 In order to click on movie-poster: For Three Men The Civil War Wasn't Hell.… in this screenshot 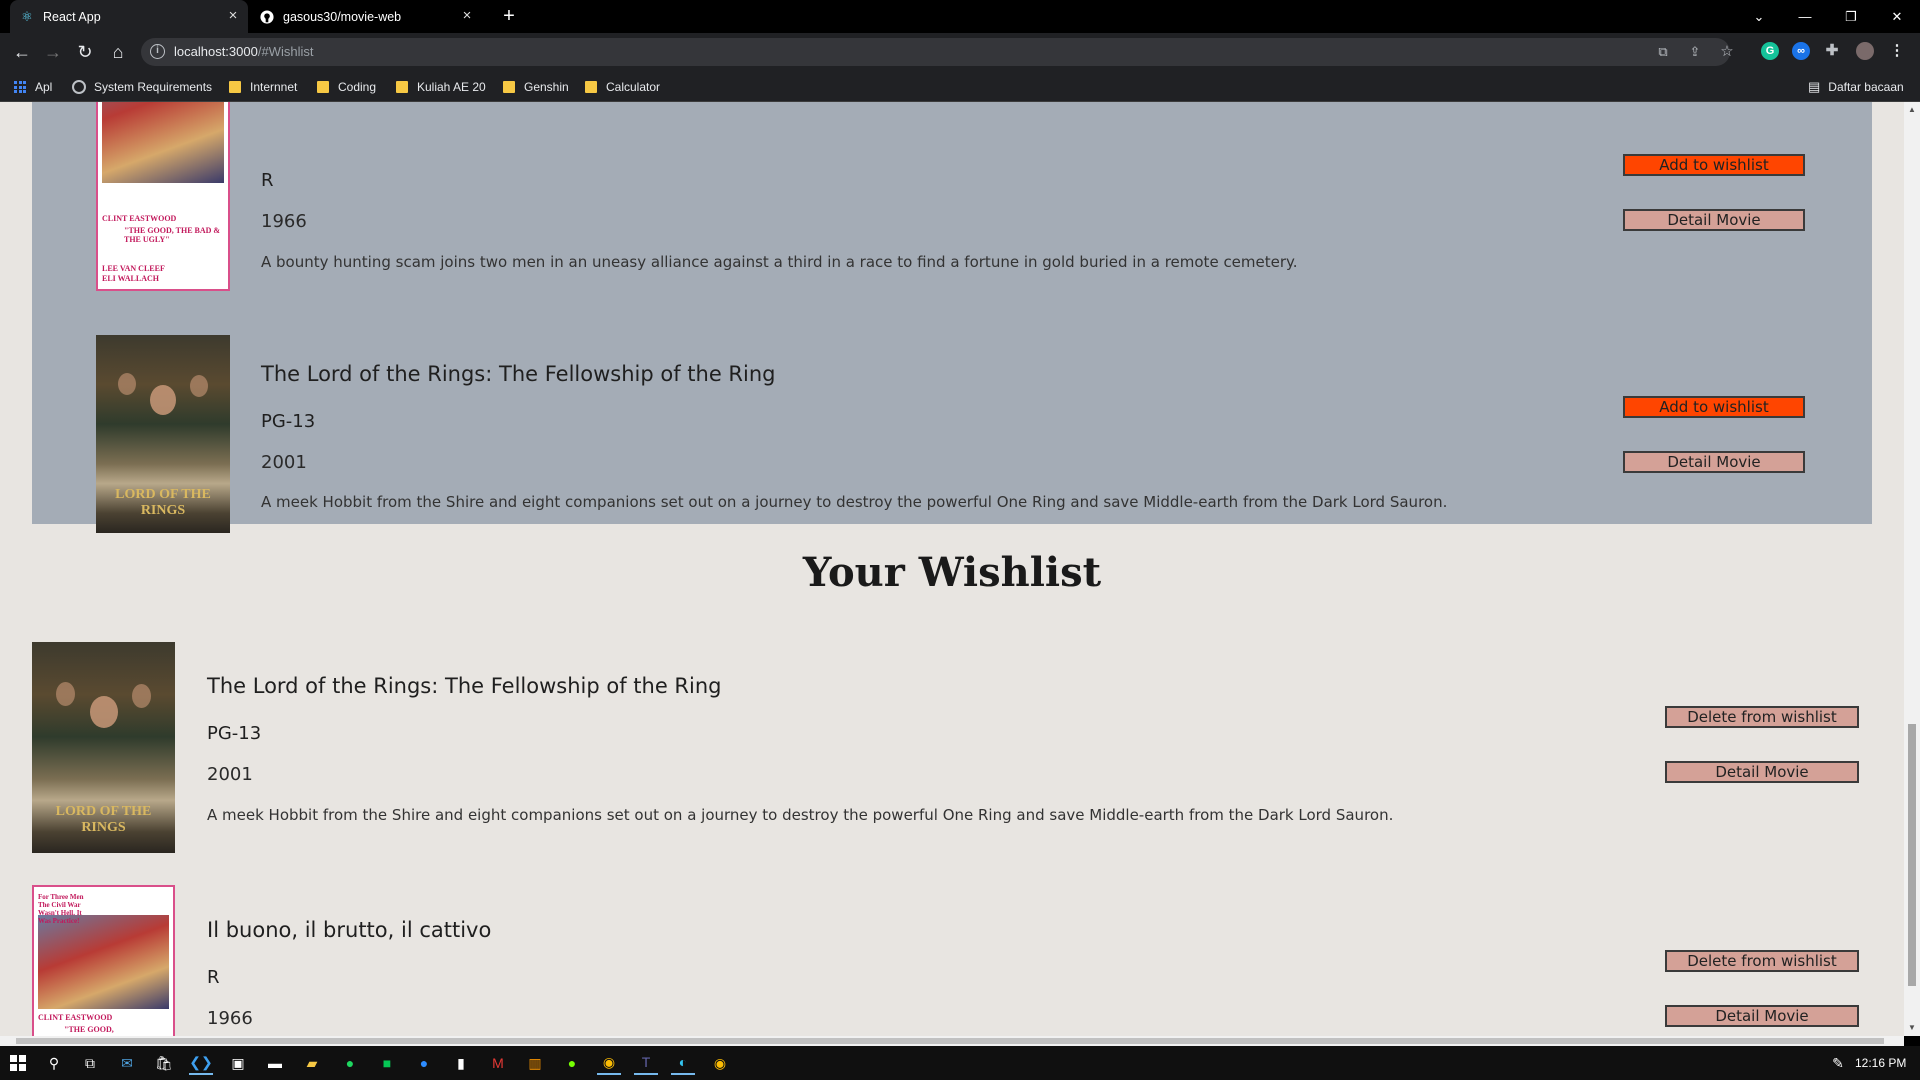, I will do `click(103, 960)`.